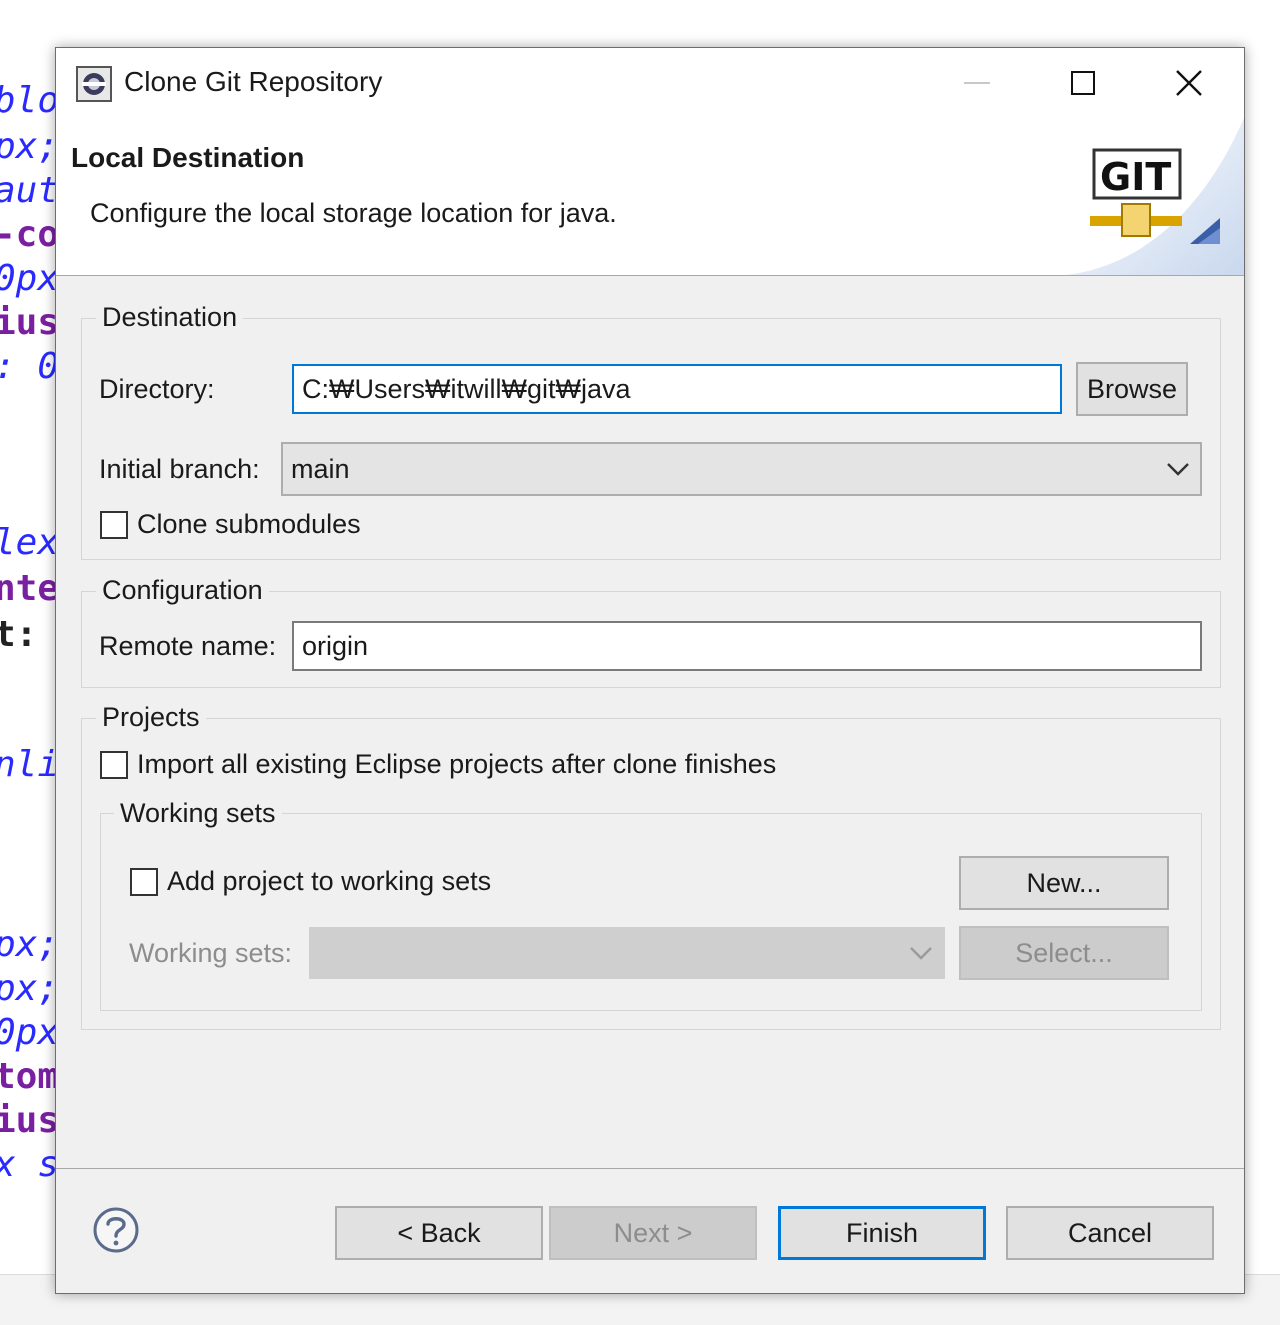 Image resolution: width=1280 pixels, height=1325 pixels. What do you see at coordinates (28, 190) in the screenshot?
I see `code-fragment: aut` at bounding box center [28, 190].